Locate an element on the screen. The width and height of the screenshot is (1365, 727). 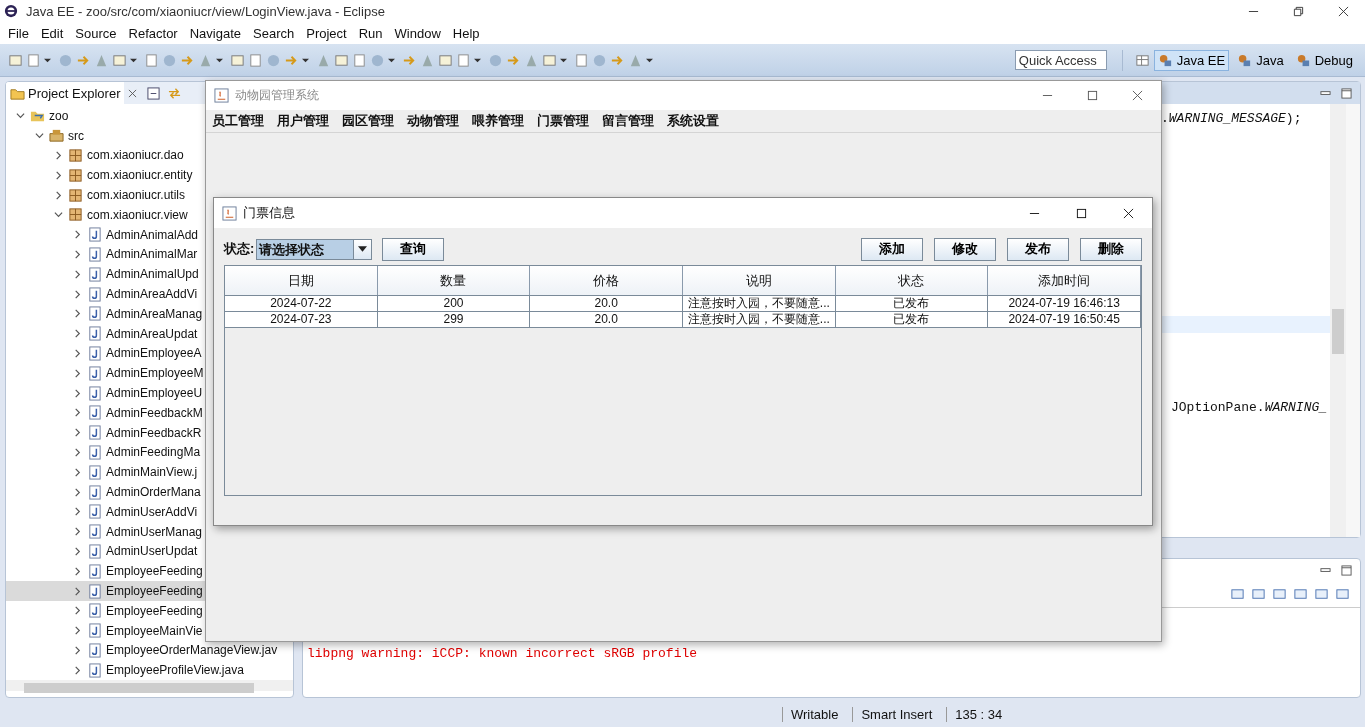
tree-item: EmployeeMainVie is located at coordinates (105, 630).